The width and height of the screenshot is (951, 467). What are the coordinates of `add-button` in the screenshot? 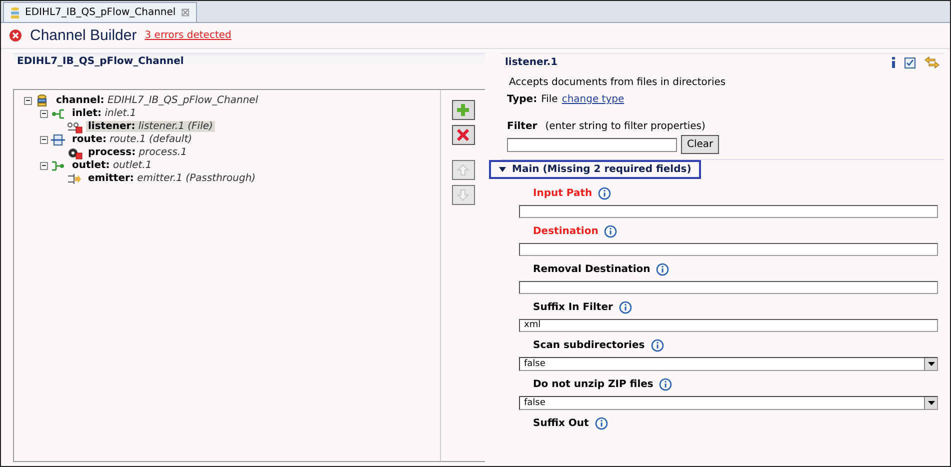 It's located at (463, 110).